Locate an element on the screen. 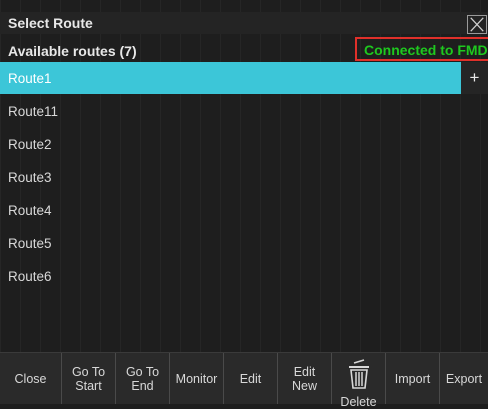 The image size is (488, 409). go-to-end-label: Go To End is located at coordinates (142, 378).